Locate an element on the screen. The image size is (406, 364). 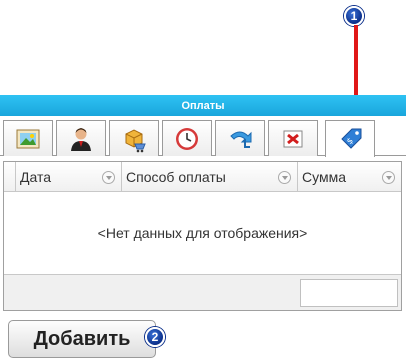
column-header-payment-method: Способ оплаты is located at coordinates (210, 177).